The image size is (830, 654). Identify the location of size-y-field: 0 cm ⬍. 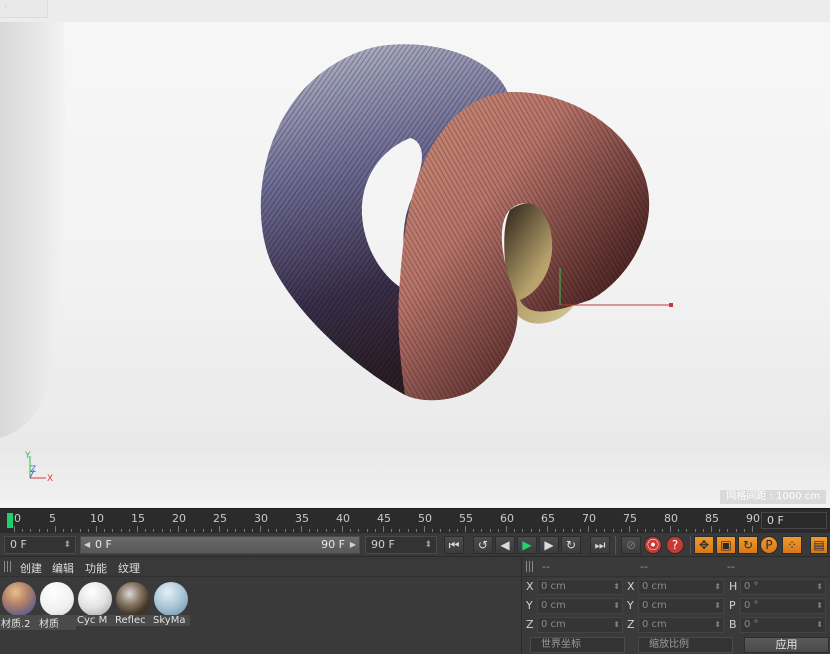
(681, 606).